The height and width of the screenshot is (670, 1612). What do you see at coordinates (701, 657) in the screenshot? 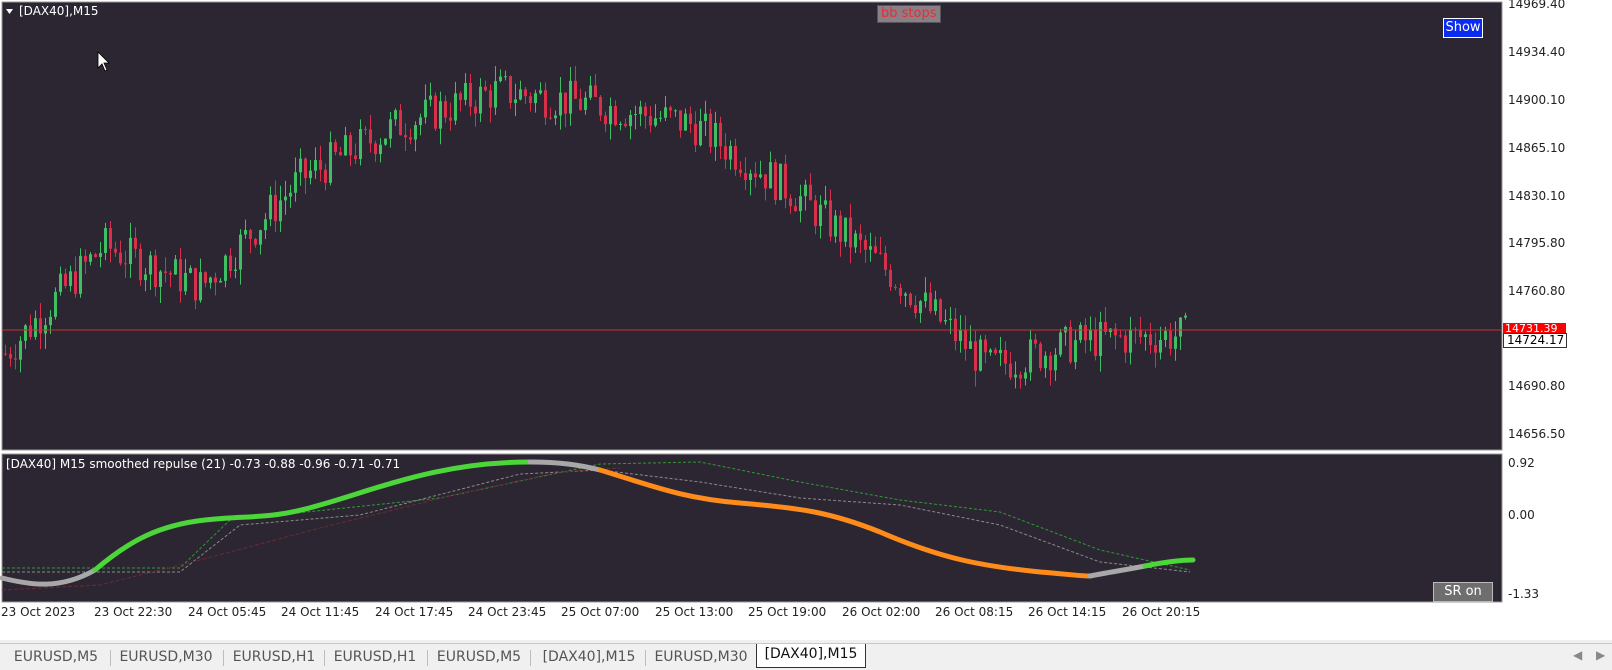
I see `tab-eurusd-m30-2: EURUSD,M30` at bounding box center [701, 657].